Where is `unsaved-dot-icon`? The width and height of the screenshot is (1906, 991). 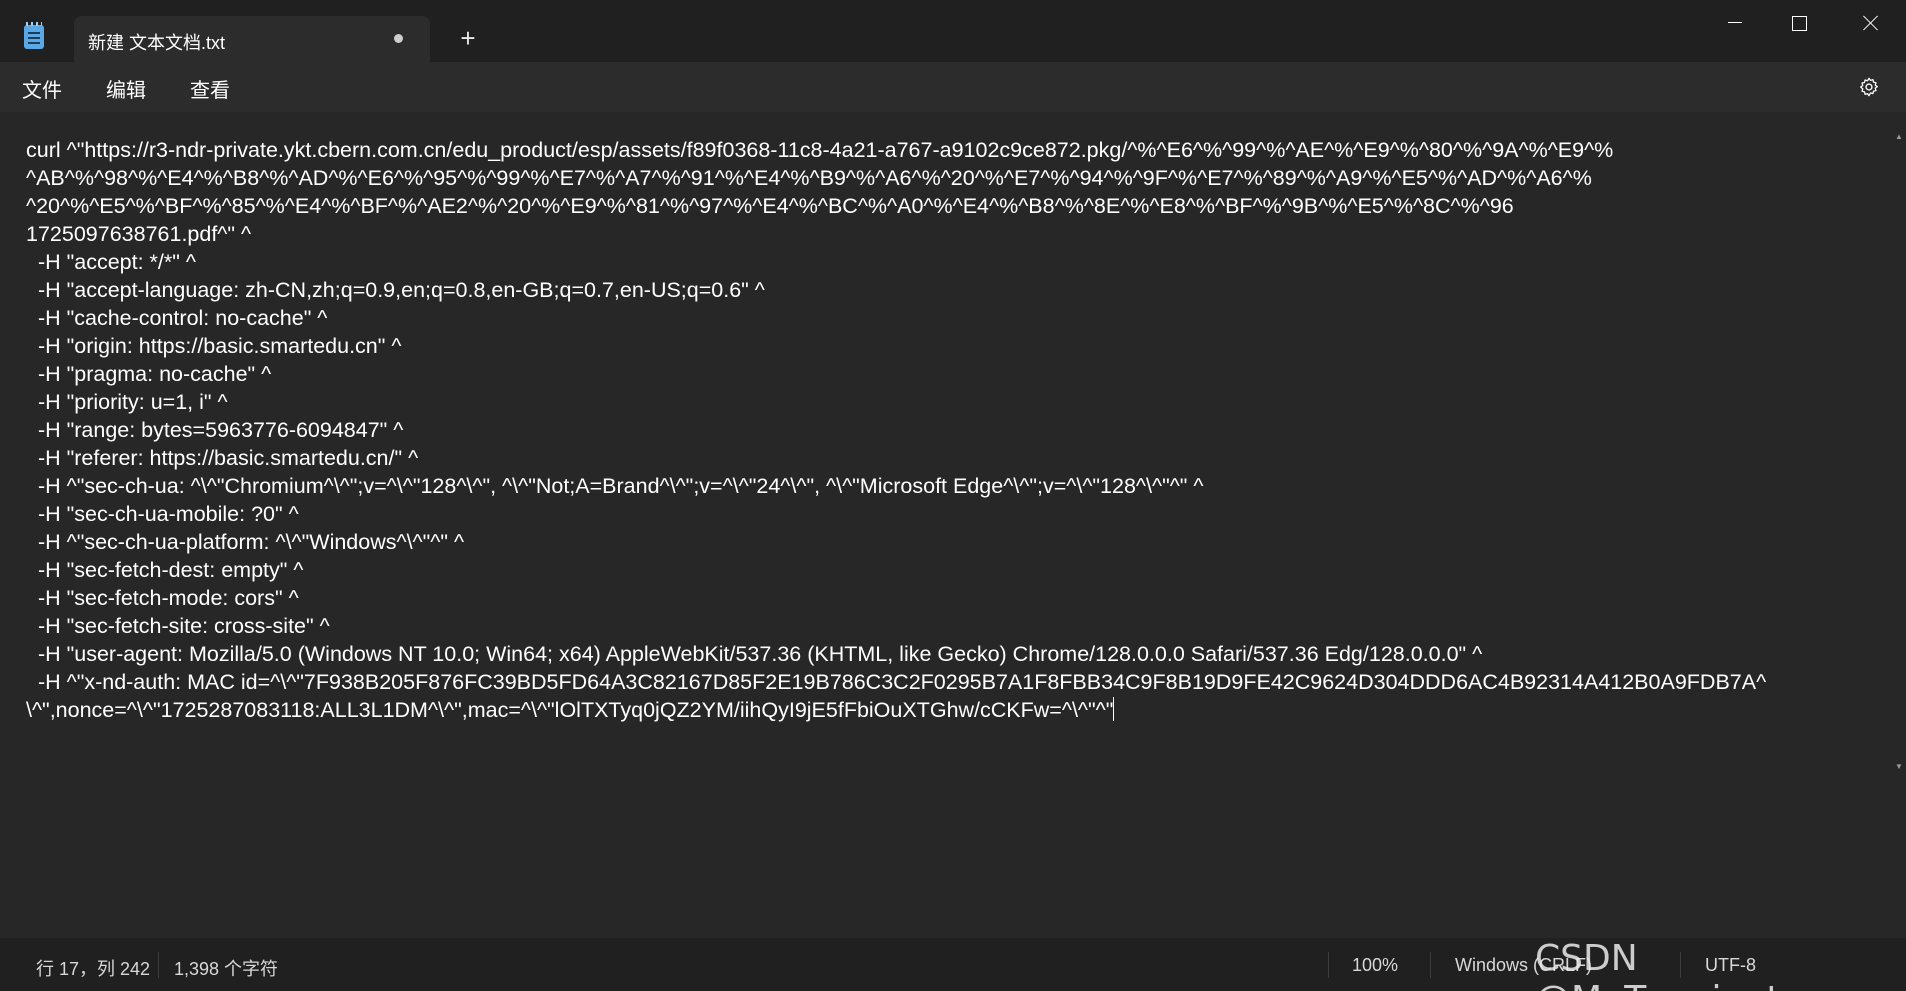 unsaved-dot-icon is located at coordinates (398, 38).